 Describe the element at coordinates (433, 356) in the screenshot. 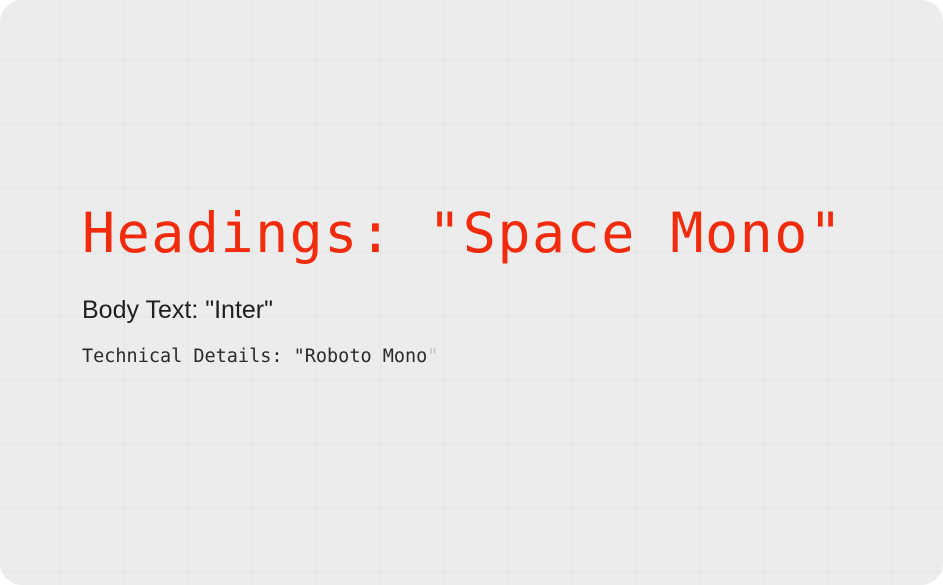

I see `technical-close-quote: "` at that location.